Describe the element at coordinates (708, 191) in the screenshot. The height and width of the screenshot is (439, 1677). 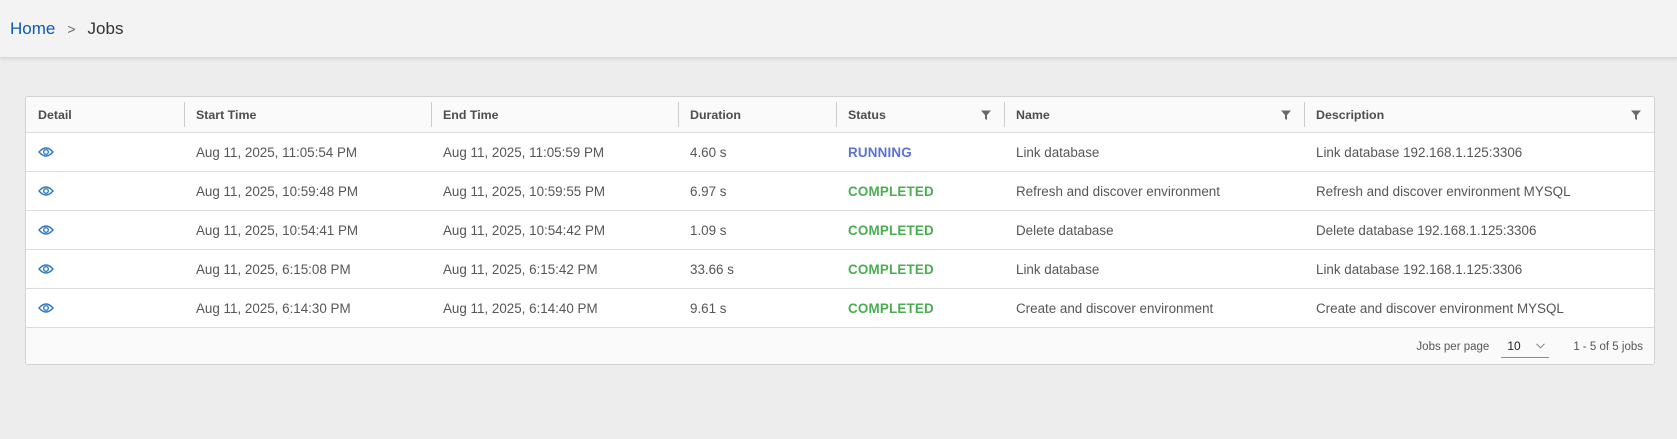
I see `duration-cell: 6.97 s` at that location.